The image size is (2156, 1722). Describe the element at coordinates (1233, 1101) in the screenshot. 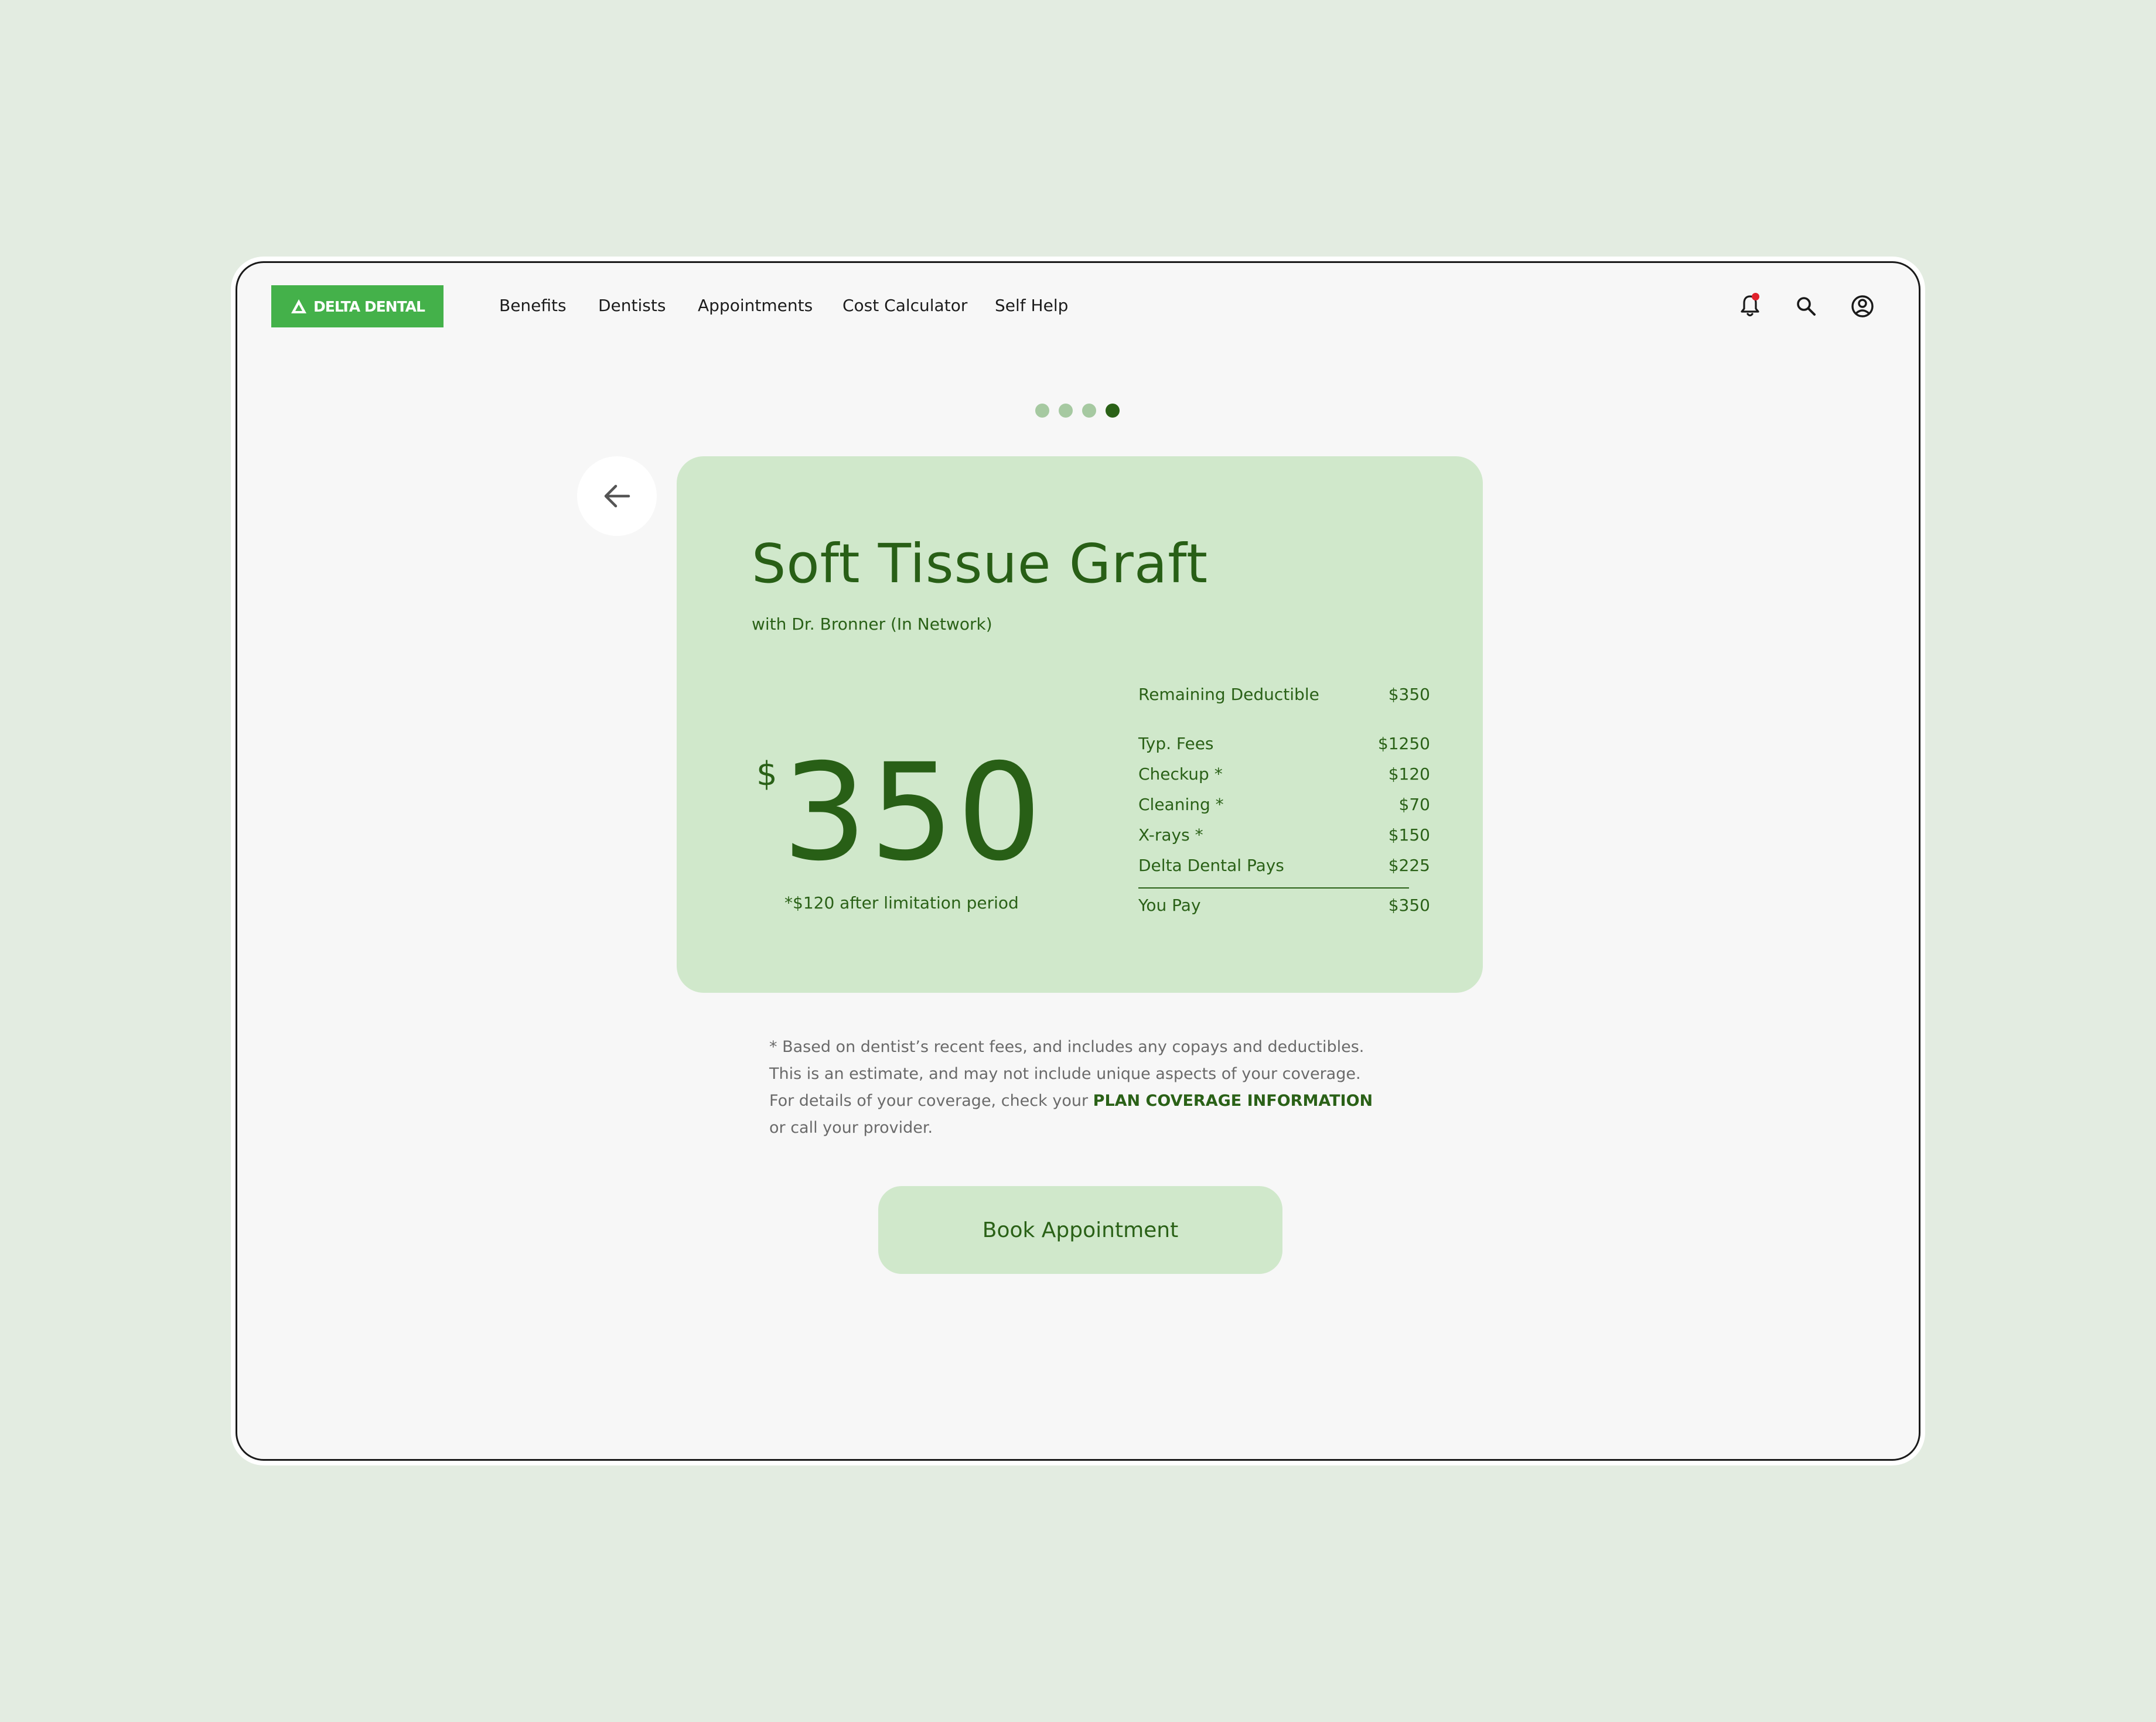

I see `plan-coverage-link: PLAN COVERAGE INFORMATION` at that location.